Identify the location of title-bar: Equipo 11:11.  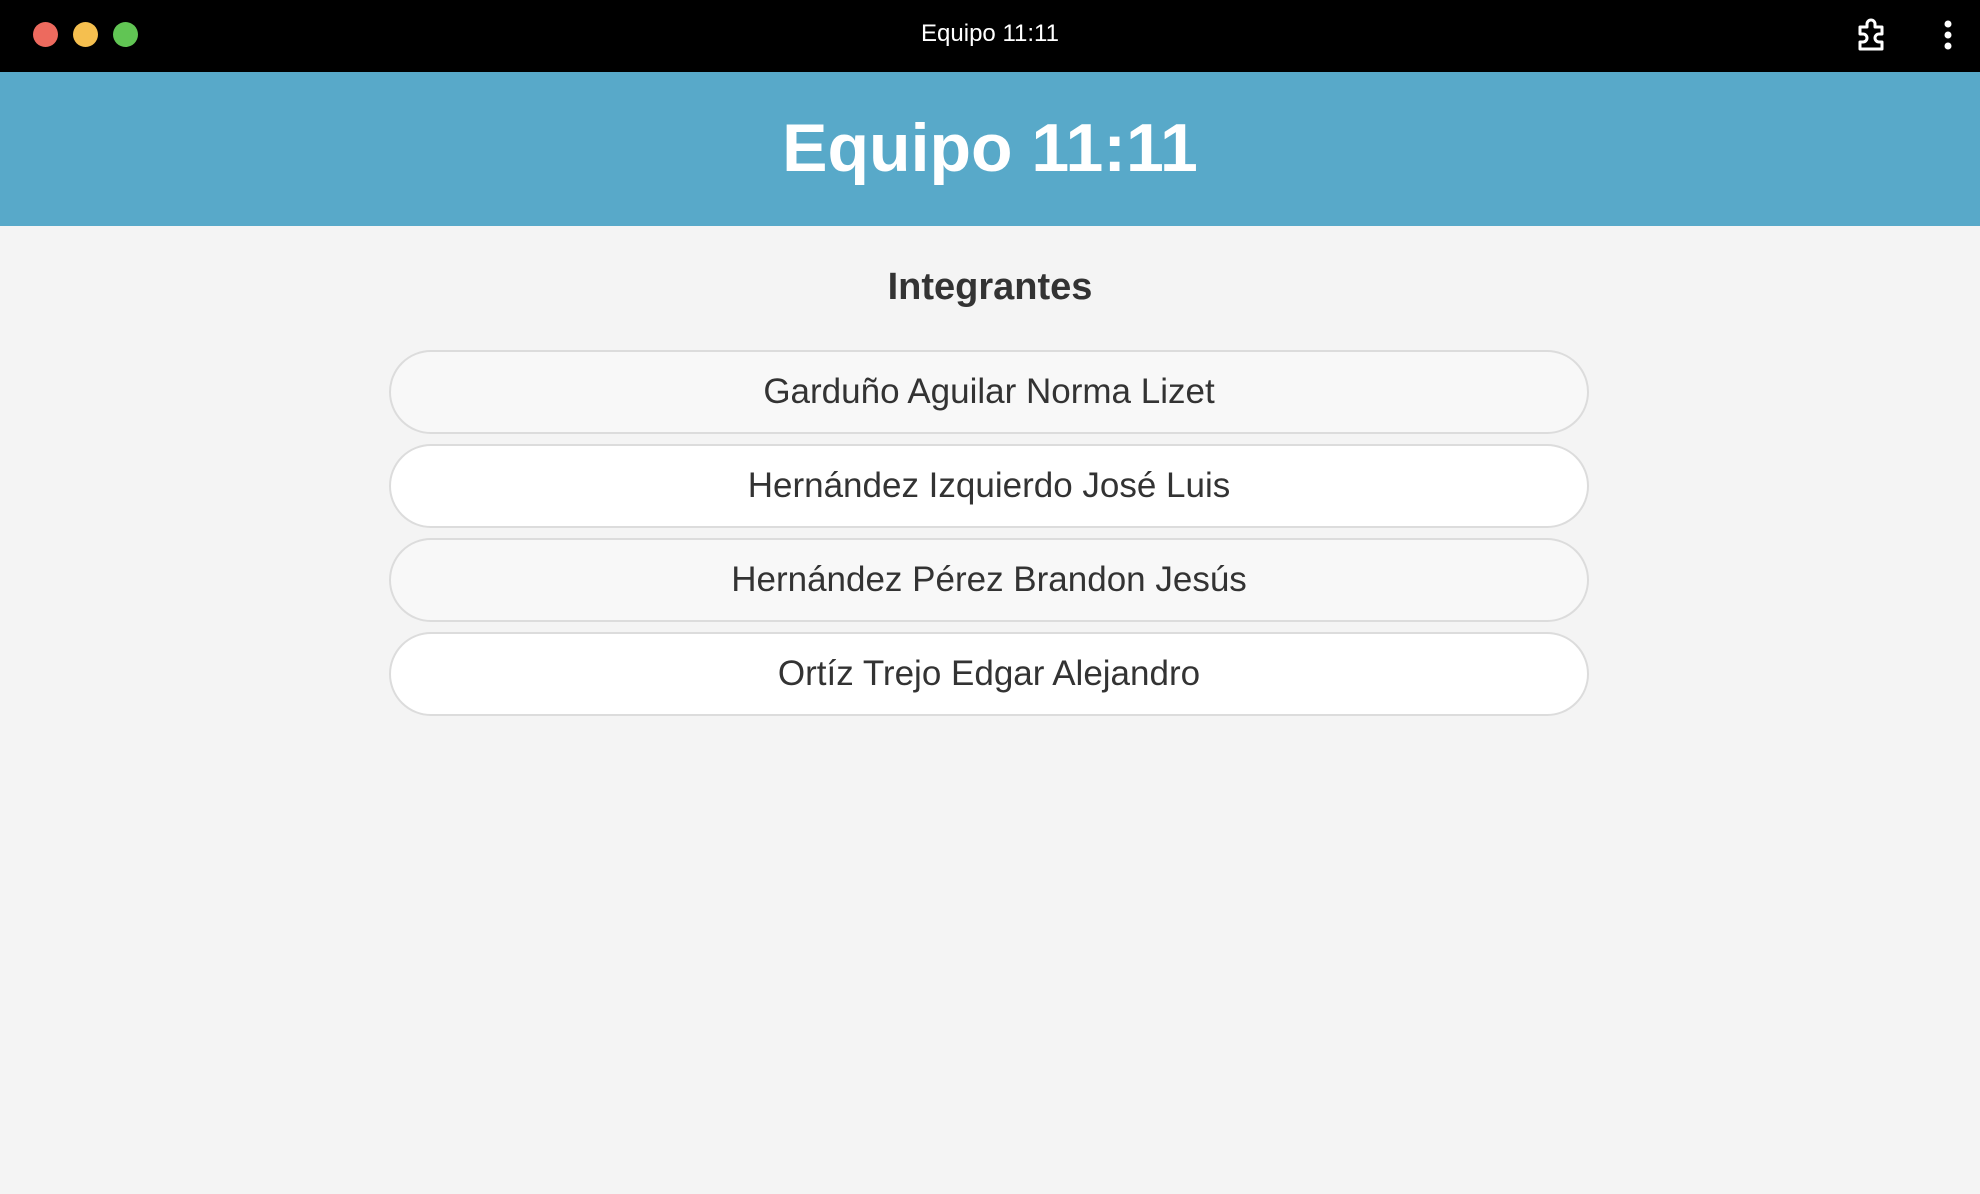
(990, 36).